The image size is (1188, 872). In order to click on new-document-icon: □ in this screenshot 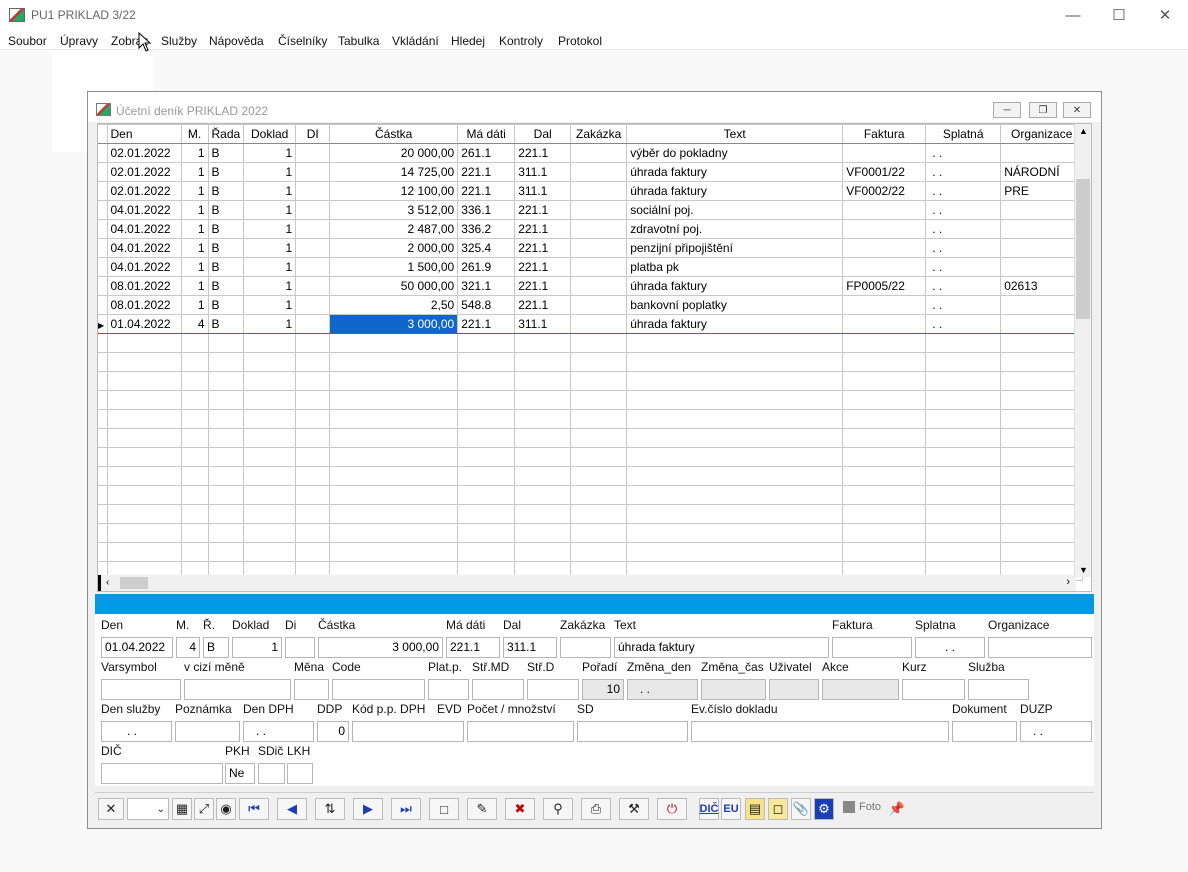, I will do `click(444, 809)`.